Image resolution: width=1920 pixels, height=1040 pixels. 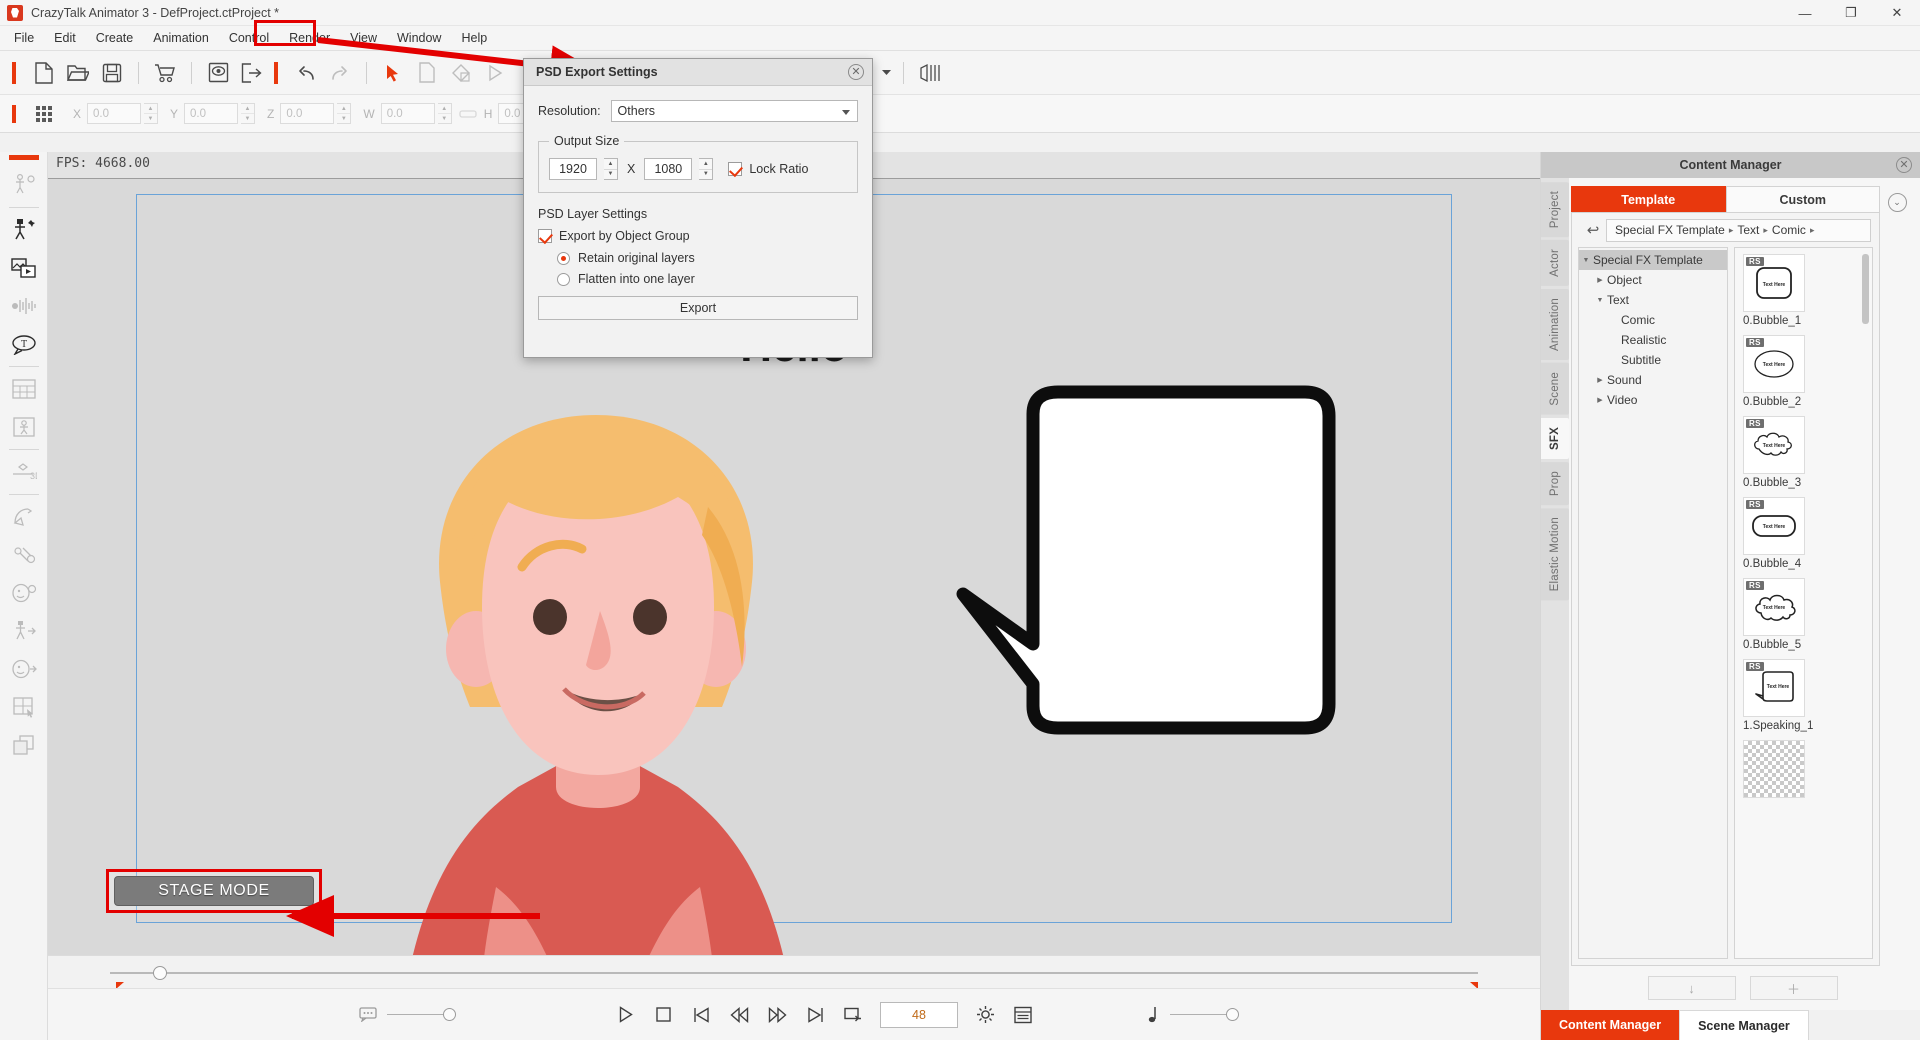 What do you see at coordinates (211, 113) in the screenshot?
I see `coord-y-input: 0.0` at bounding box center [211, 113].